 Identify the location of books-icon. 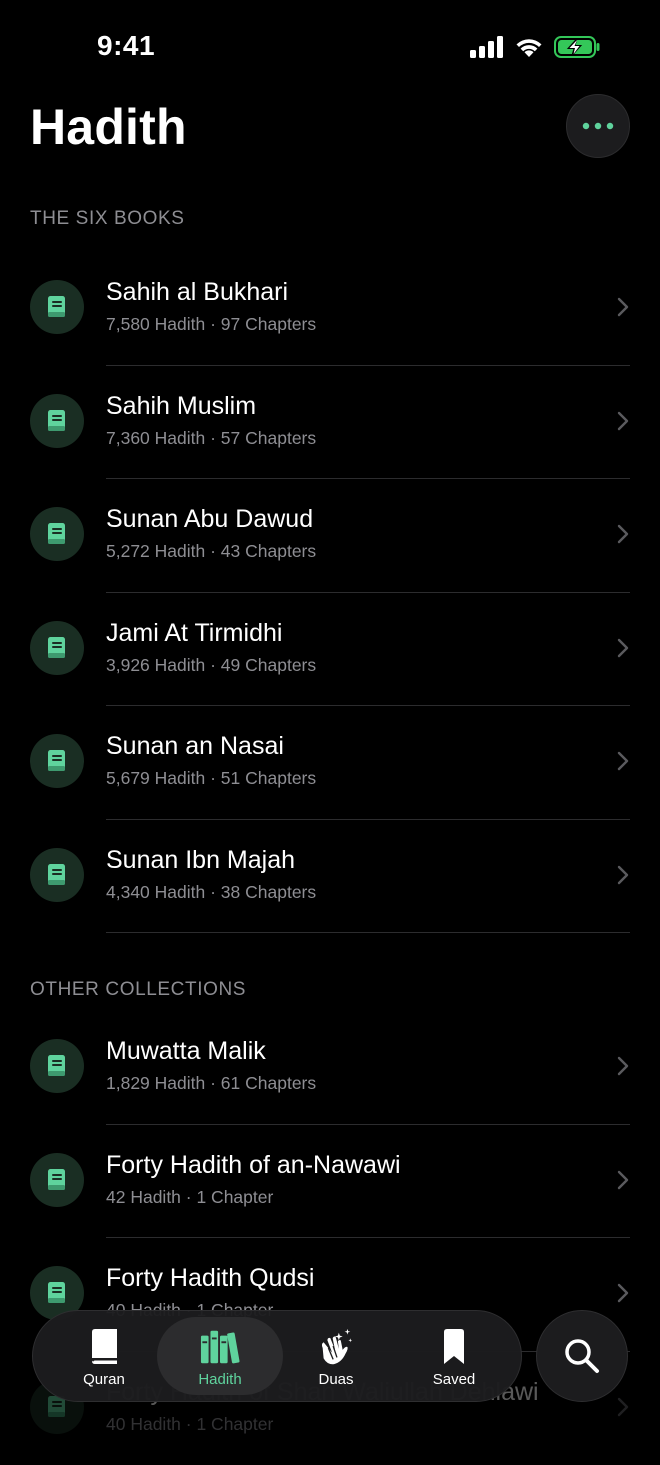
(220, 1347).